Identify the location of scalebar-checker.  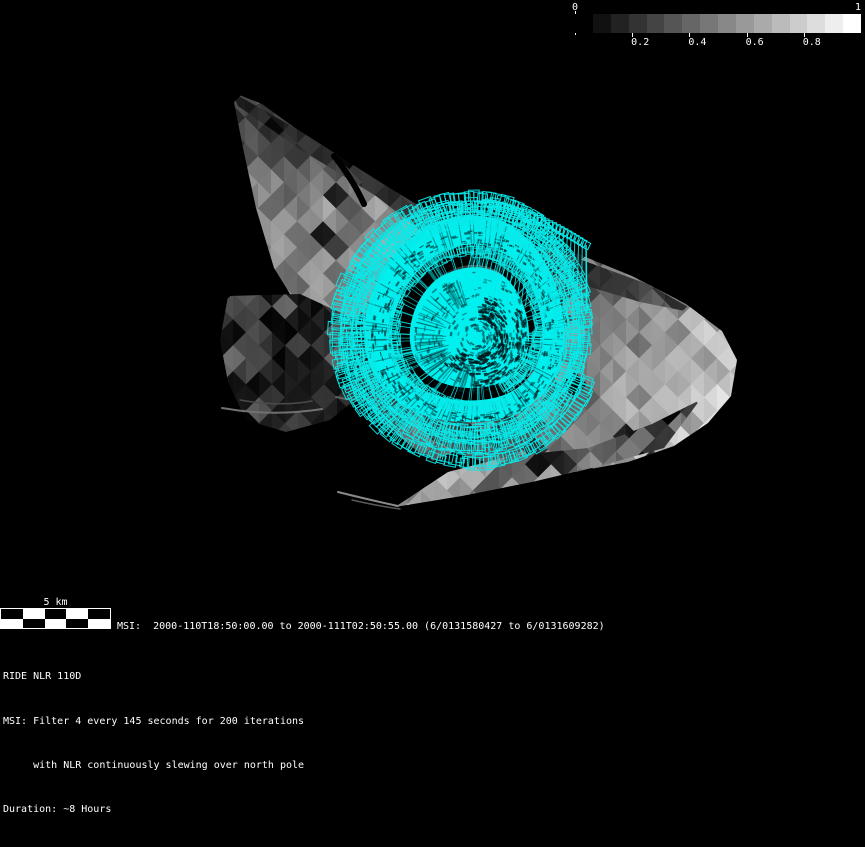
(55, 618).